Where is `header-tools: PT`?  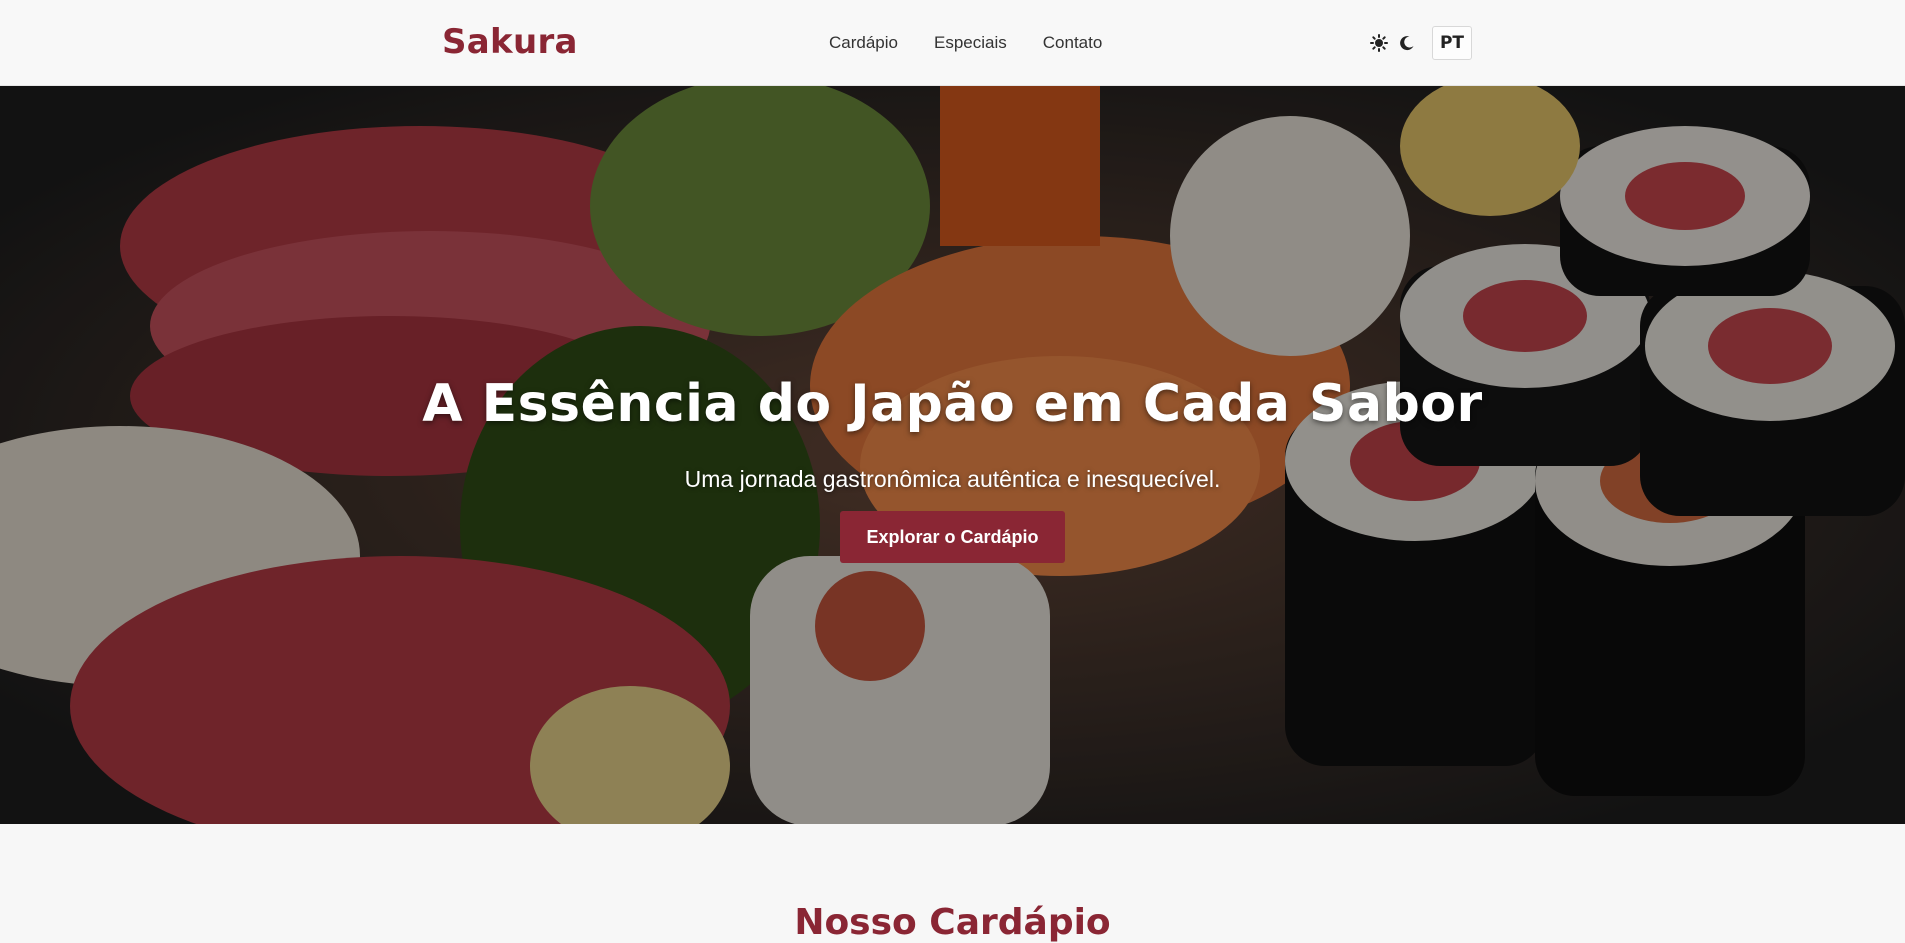 header-tools: PT is located at coordinates (1421, 43).